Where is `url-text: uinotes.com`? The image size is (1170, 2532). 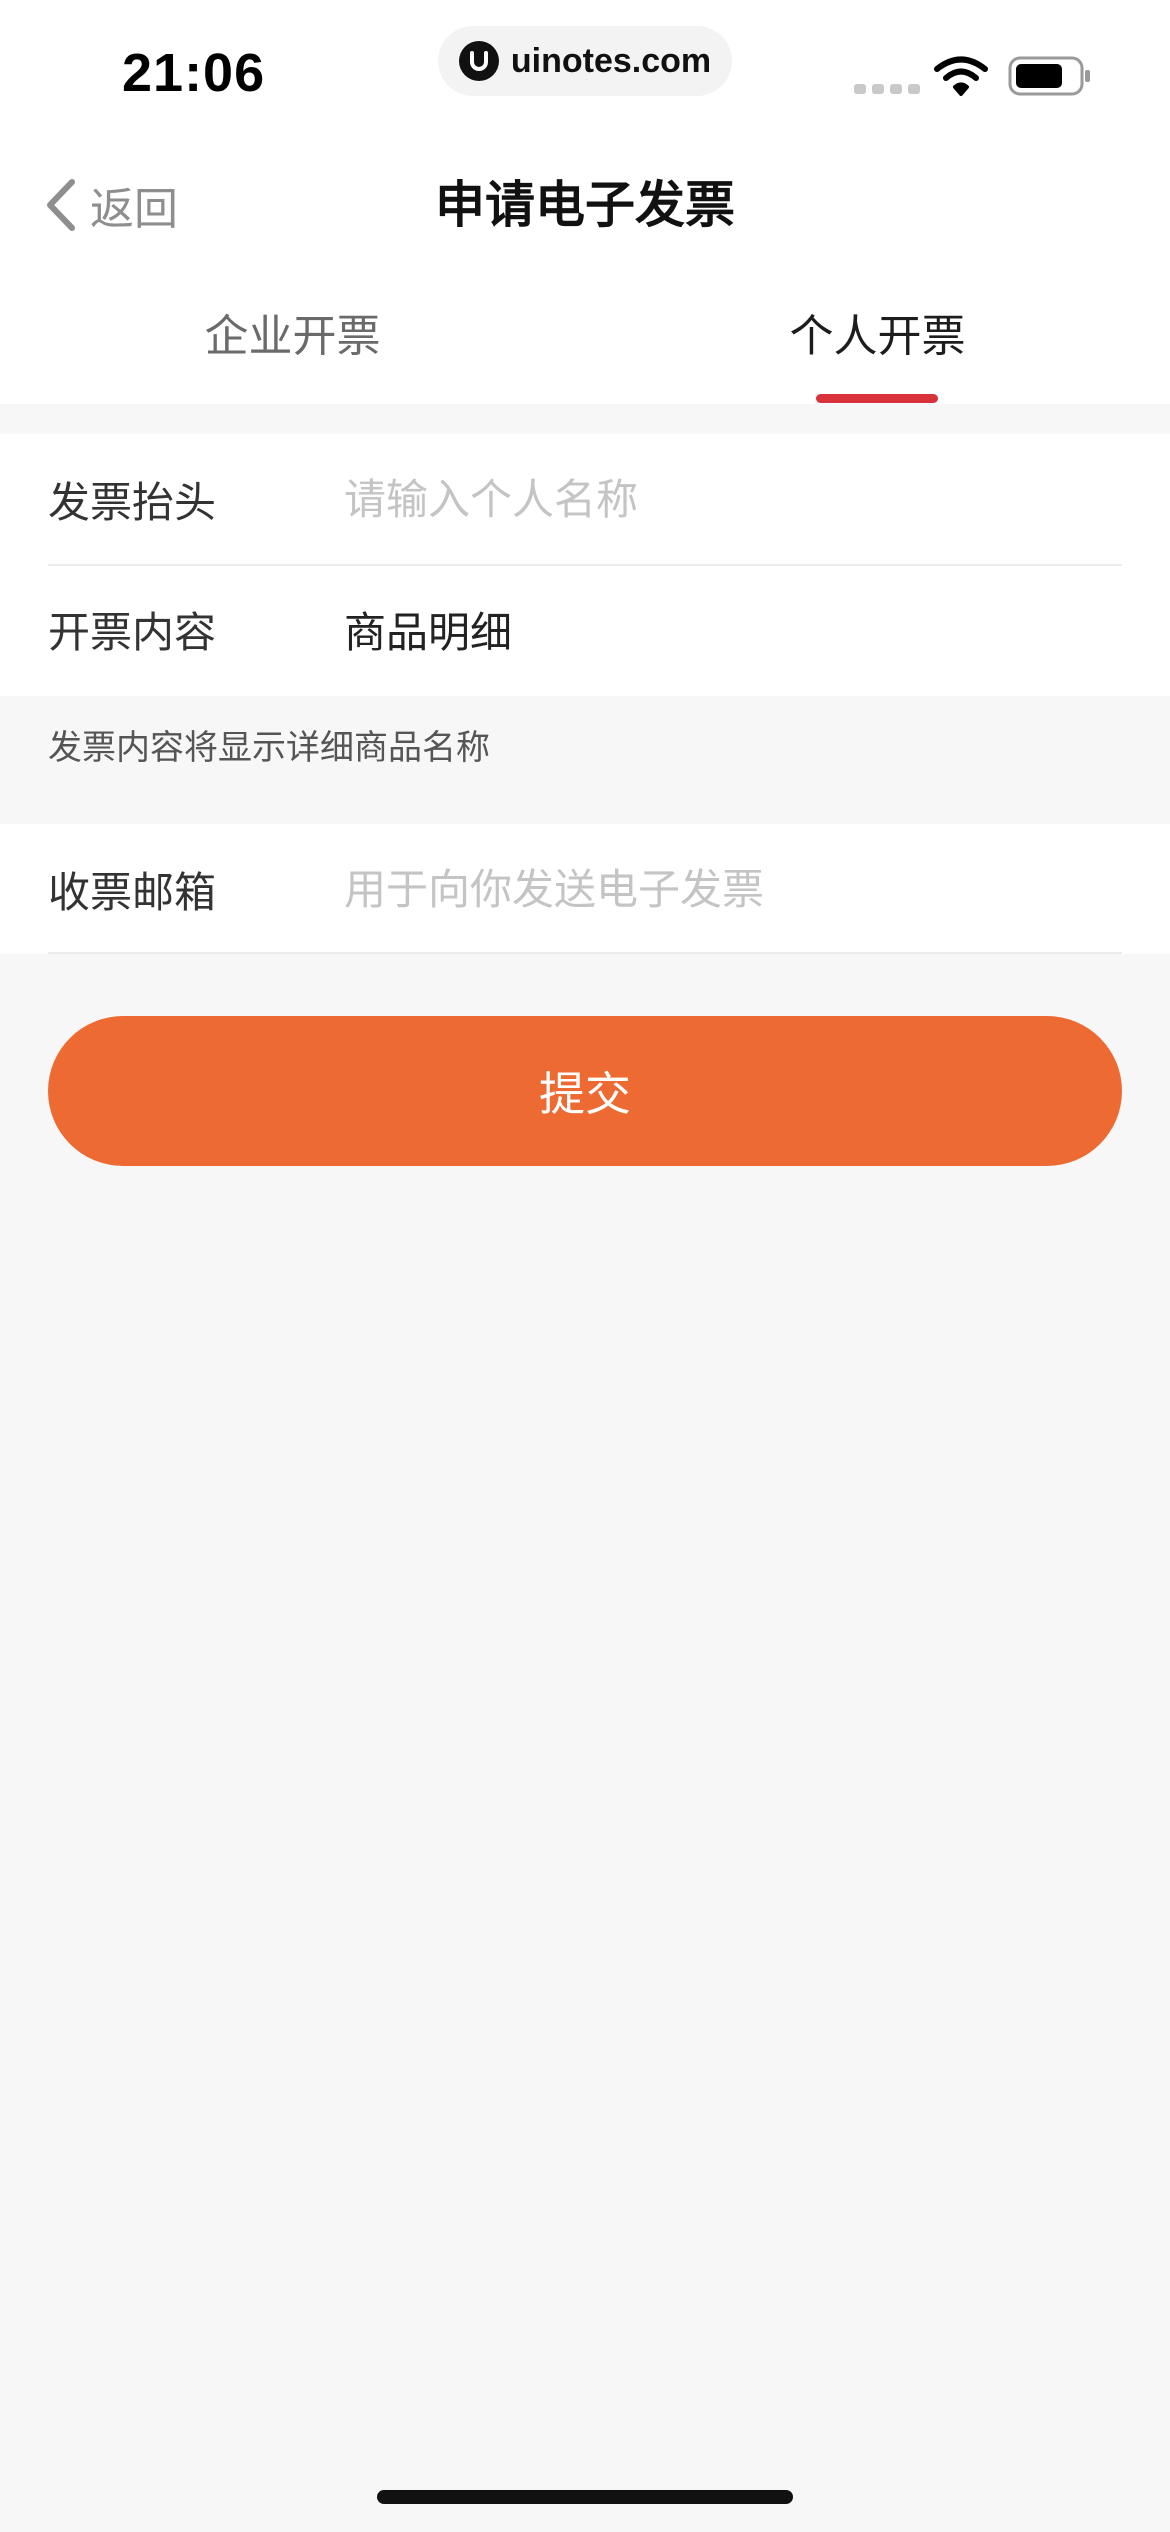
url-text: uinotes.com is located at coordinates (611, 60).